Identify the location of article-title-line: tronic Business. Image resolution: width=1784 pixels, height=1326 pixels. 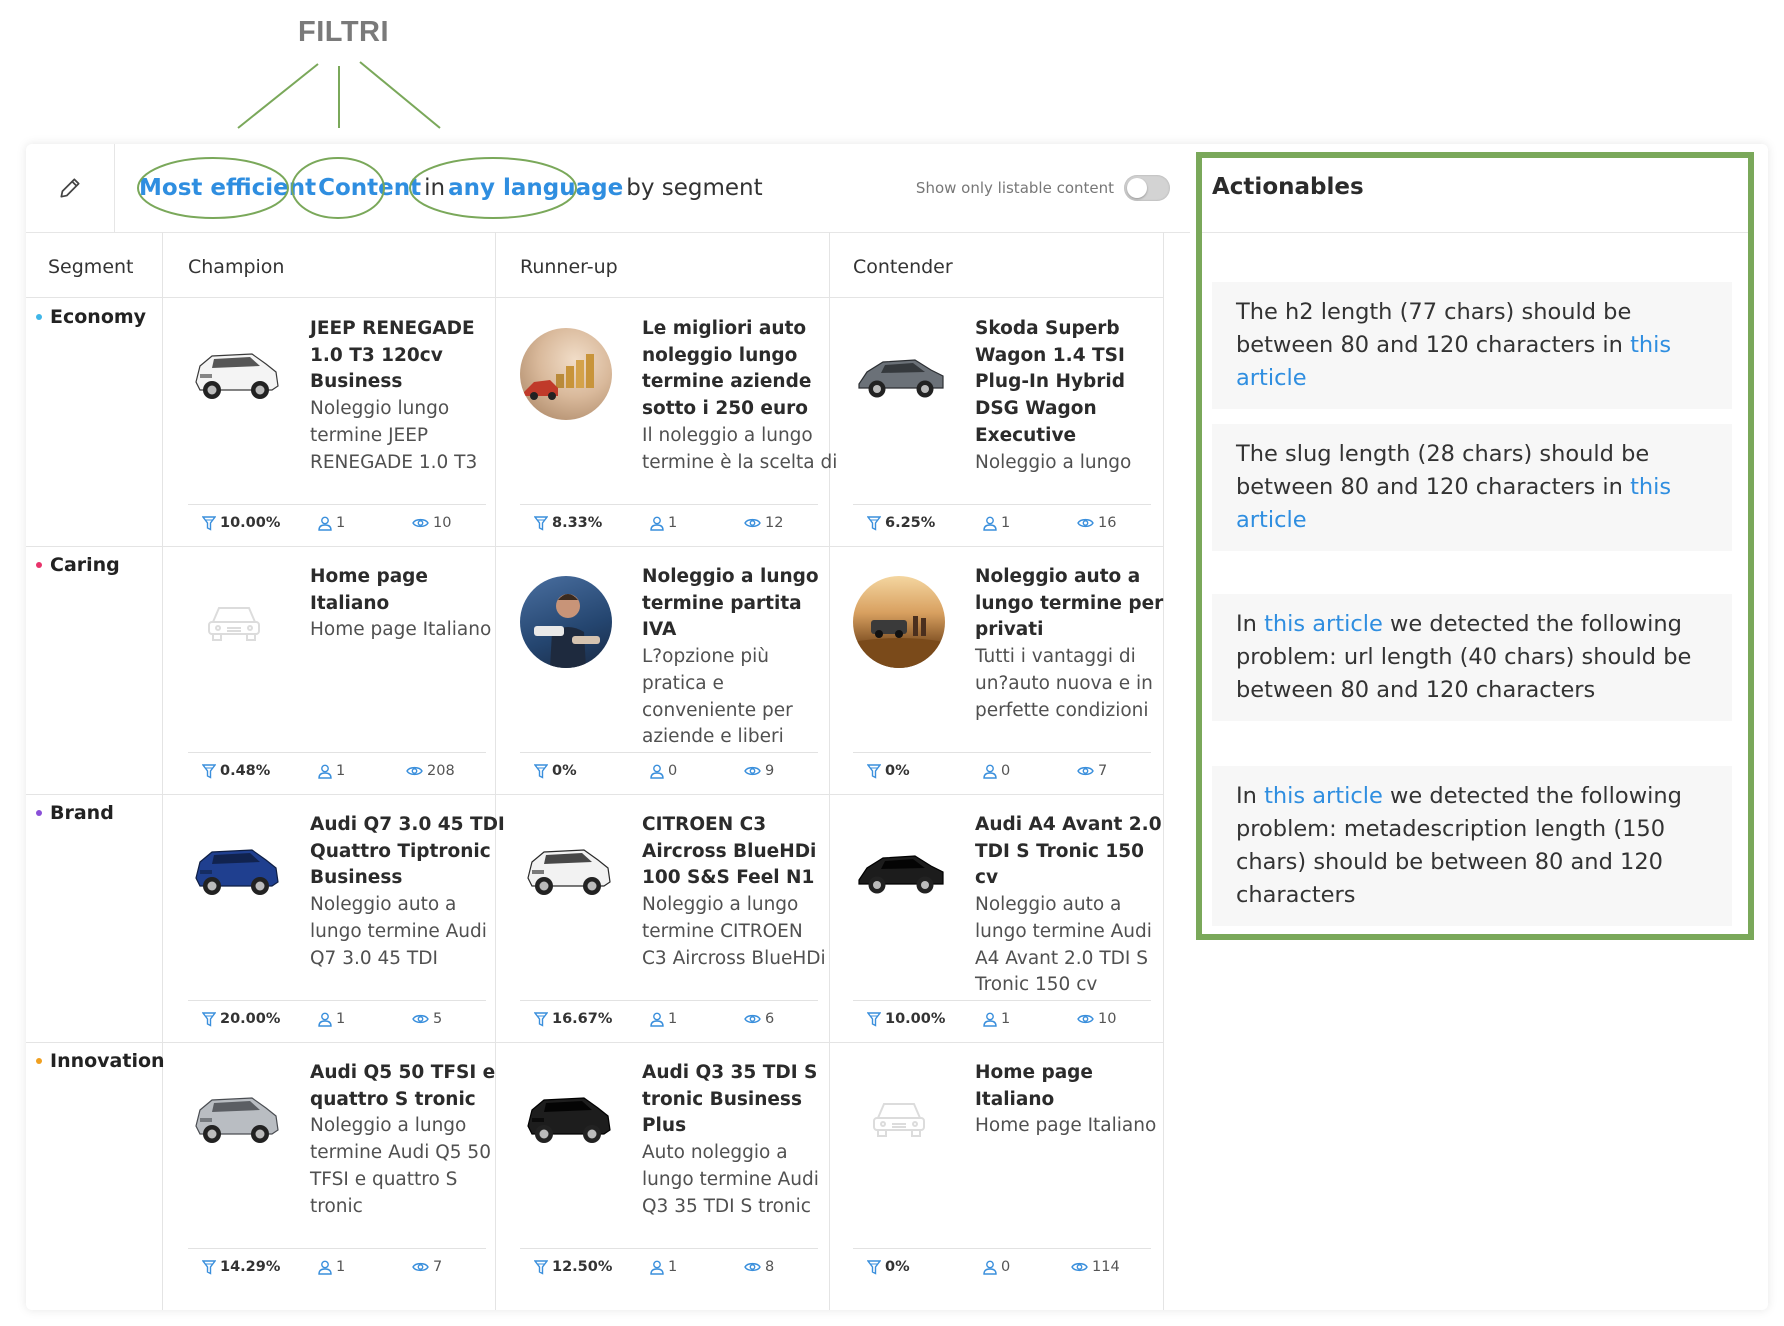
(740, 1100).